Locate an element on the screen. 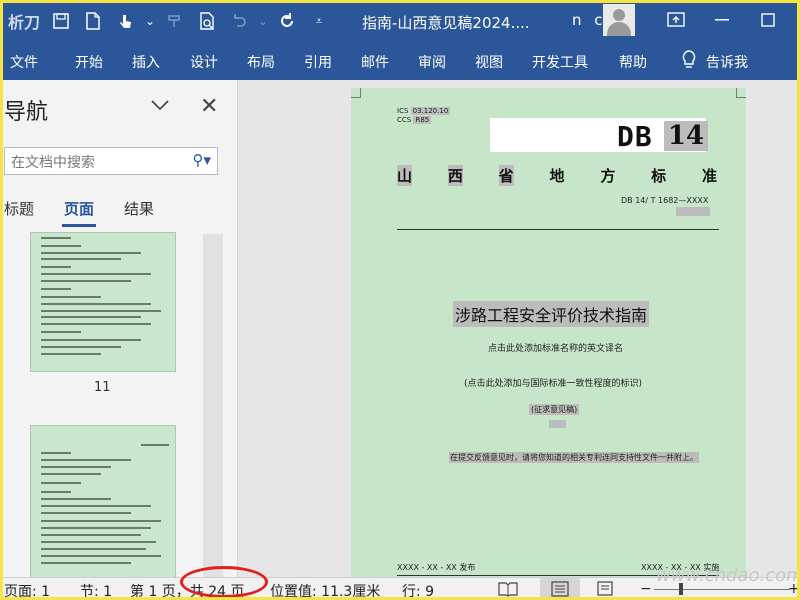 The height and width of the screenshot is (600, 800). tab-layout: 布局 is located at coordinates (261, 62).